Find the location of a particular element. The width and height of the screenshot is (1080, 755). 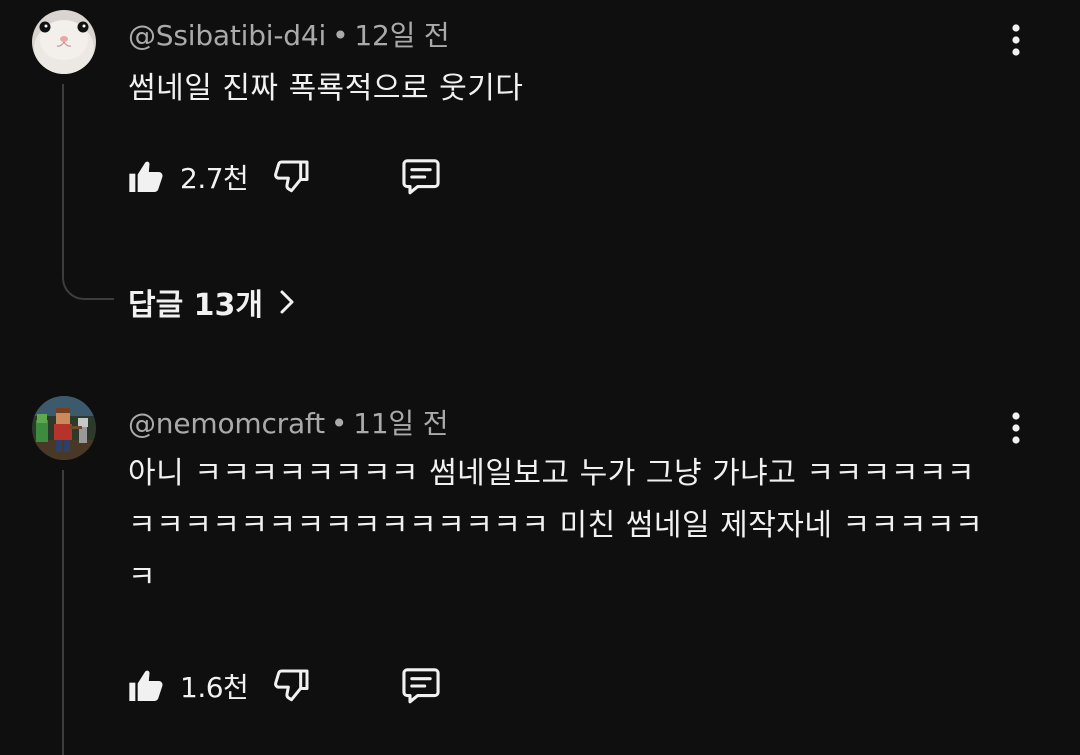

thread-connector is located at coordinates (88, 281).